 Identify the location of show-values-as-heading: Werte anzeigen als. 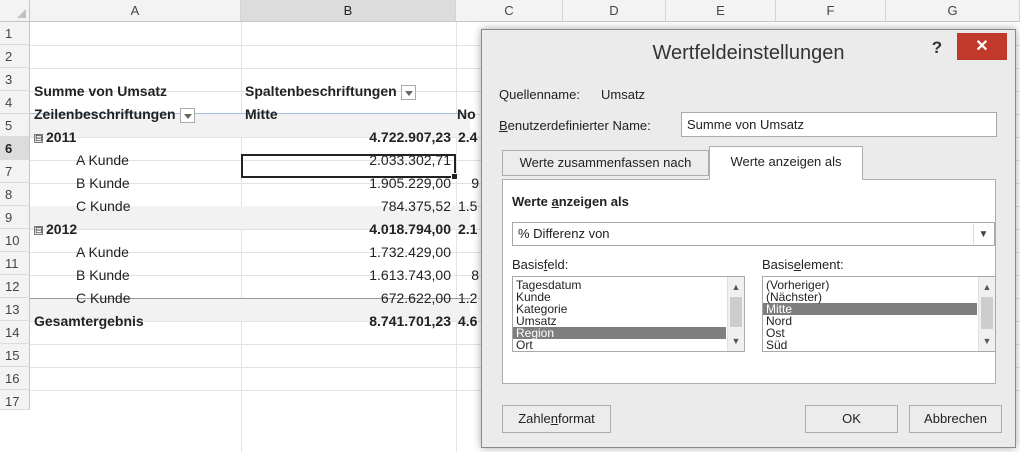
(570, 201).